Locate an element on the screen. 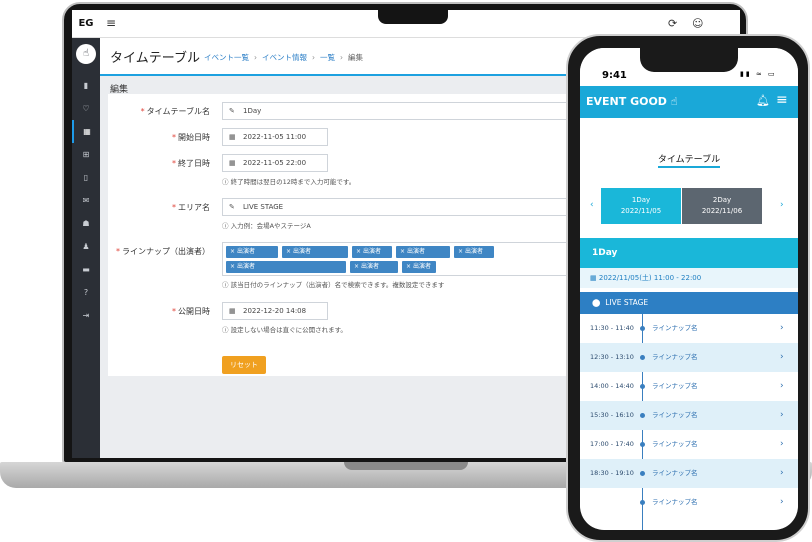 The height and width of the screenshot is (542, 812). sidebar-item-help: ? is located at coordinates (86, 292).